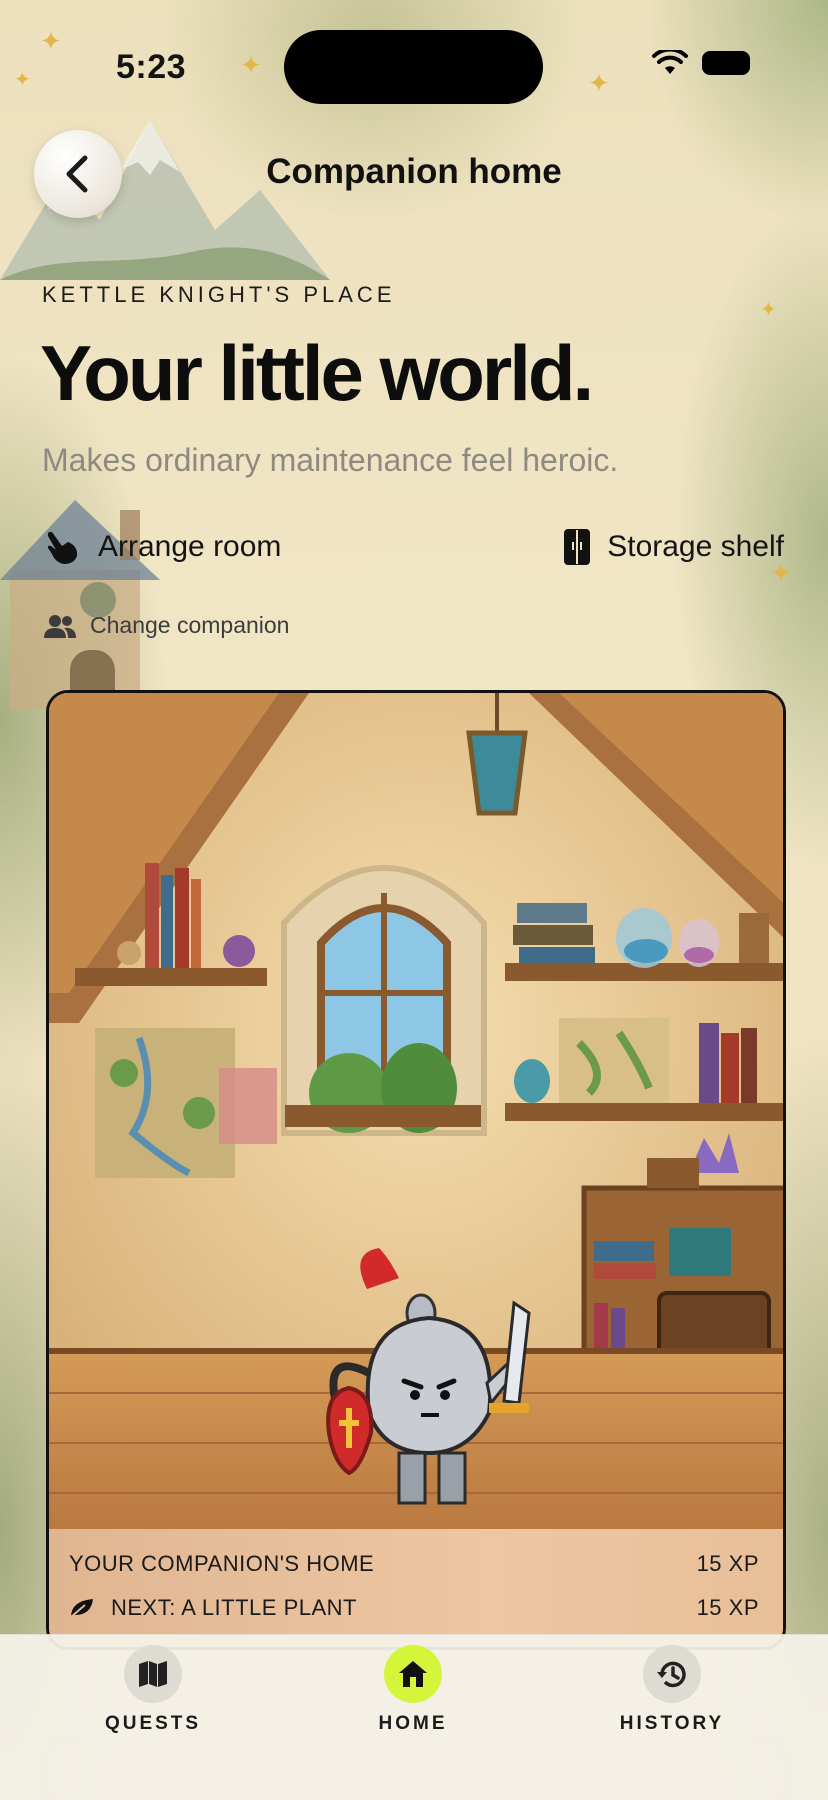  I want to click on nav-tab-quests: QUESTS, so click(153, 1690).